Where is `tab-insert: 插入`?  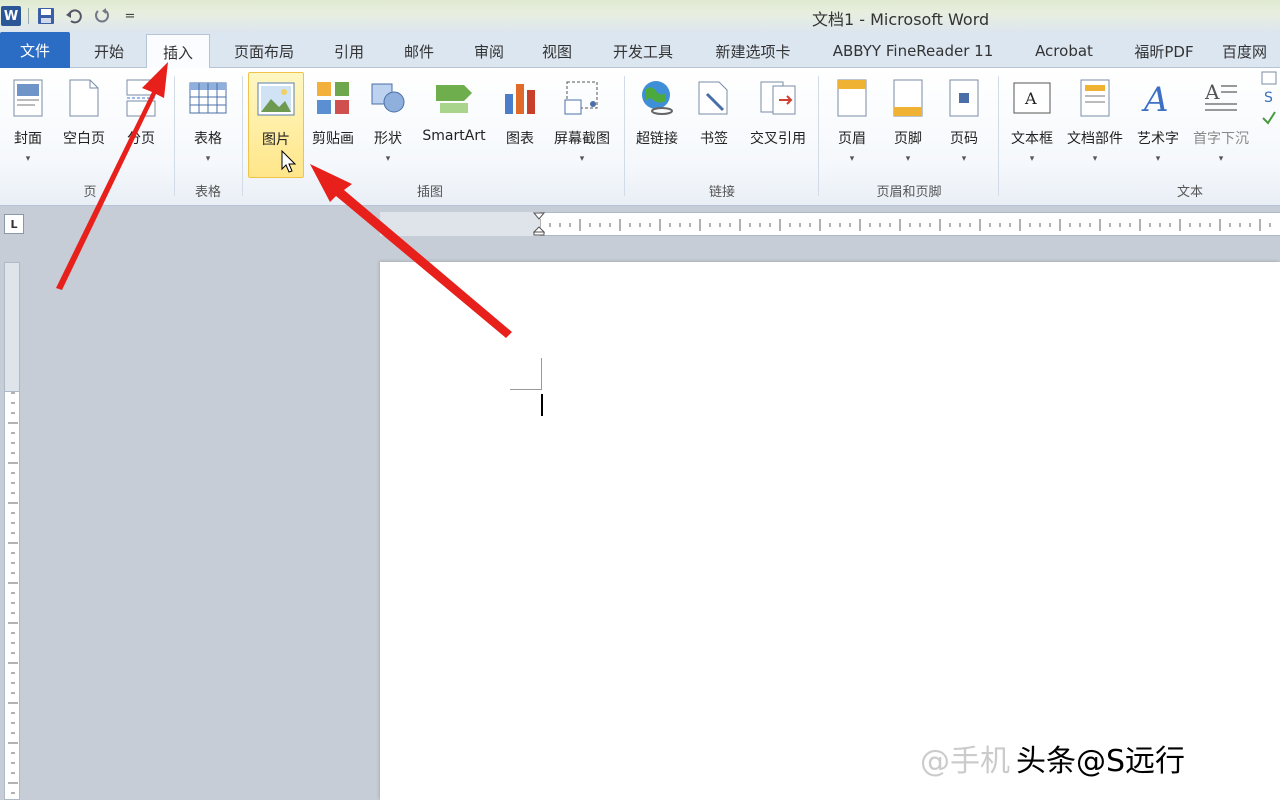 tab-insert: 插入 is located at coordinates (178, 51).